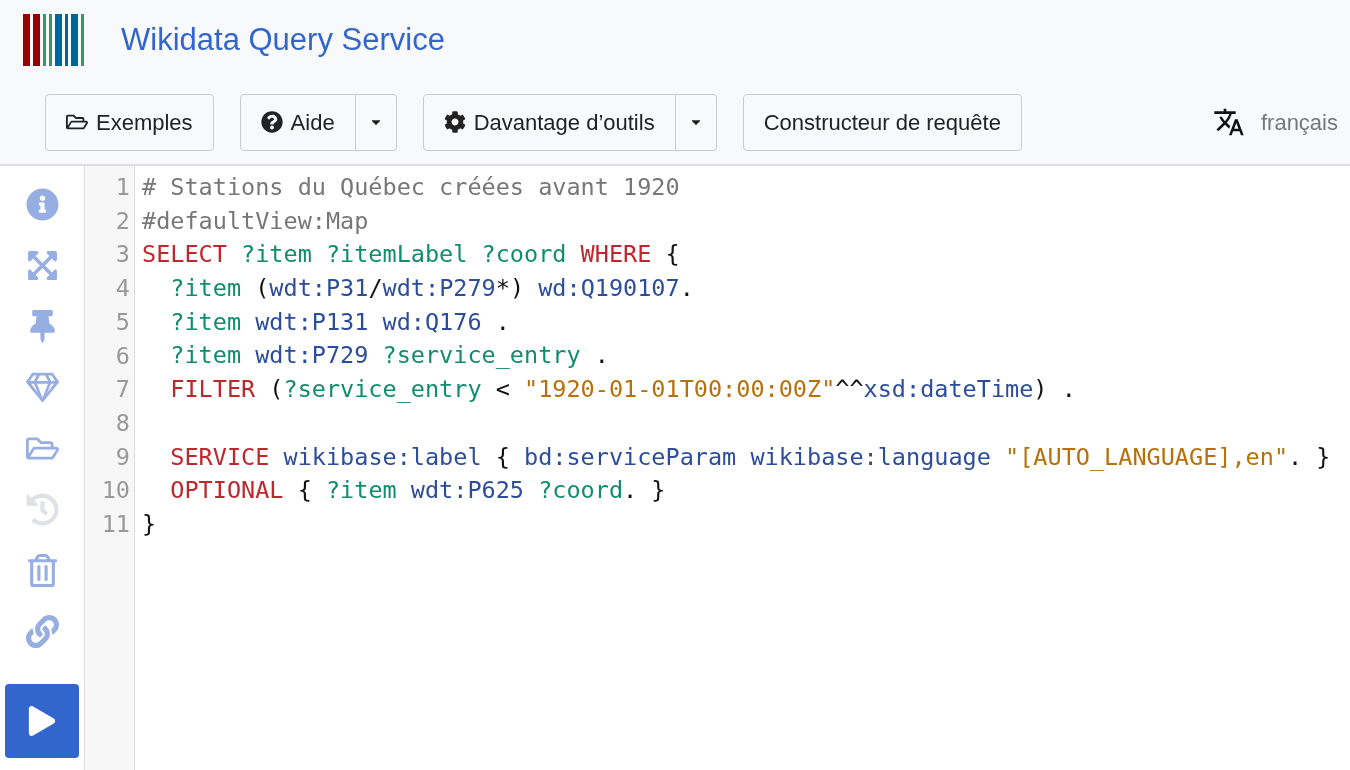  I want to click on line-number: 9, so click(122, 457).